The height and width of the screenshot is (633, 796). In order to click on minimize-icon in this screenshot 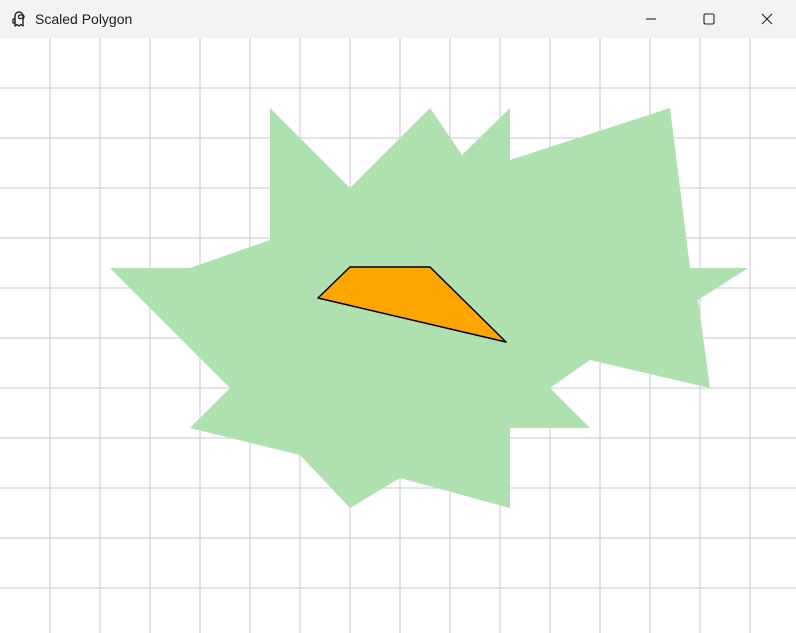, I will do `click(651, 19)`.